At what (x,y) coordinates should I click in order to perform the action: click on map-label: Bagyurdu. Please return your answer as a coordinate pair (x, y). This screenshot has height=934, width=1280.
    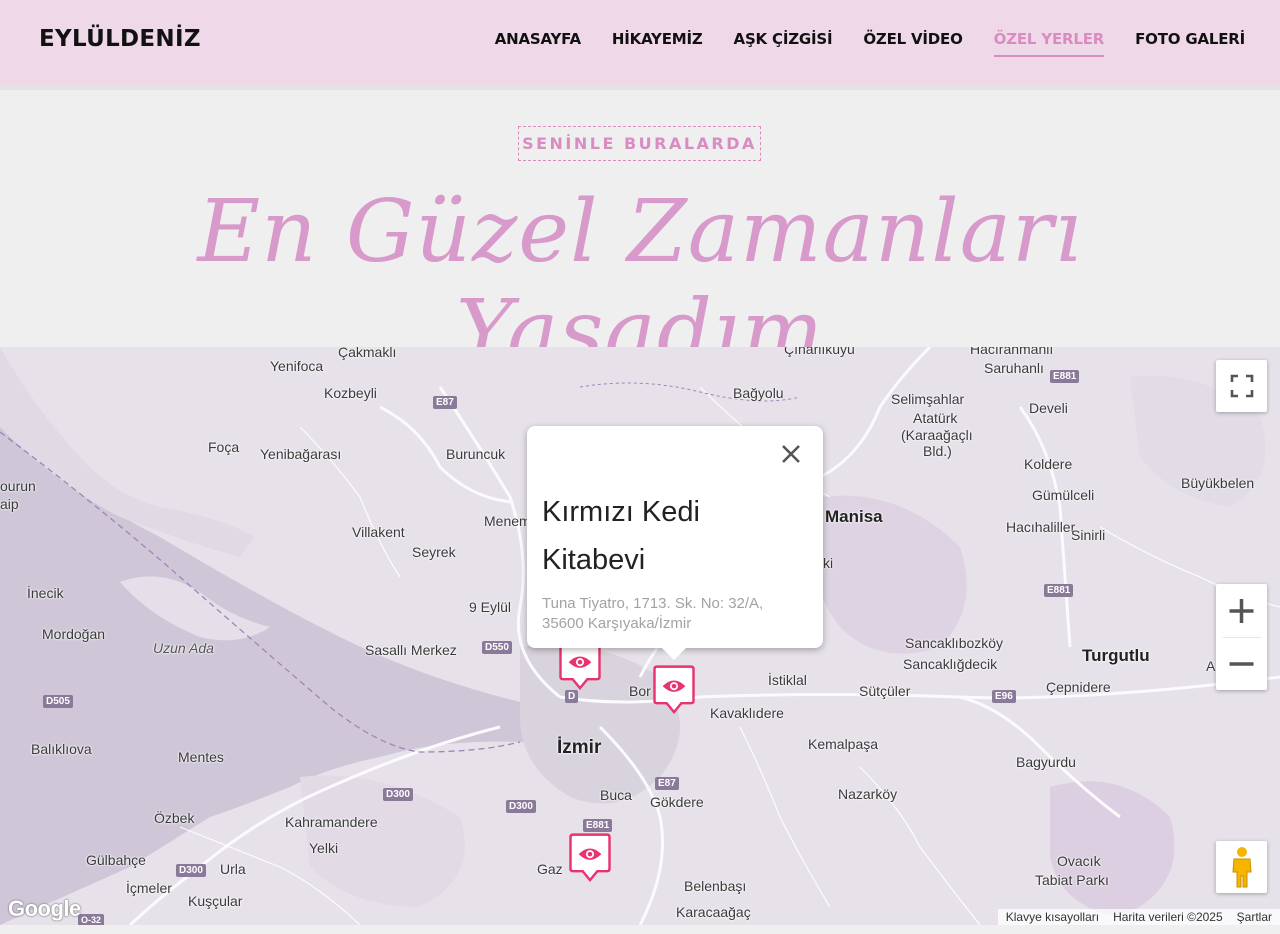
    Looking at the image, I should click on (1046, 762).